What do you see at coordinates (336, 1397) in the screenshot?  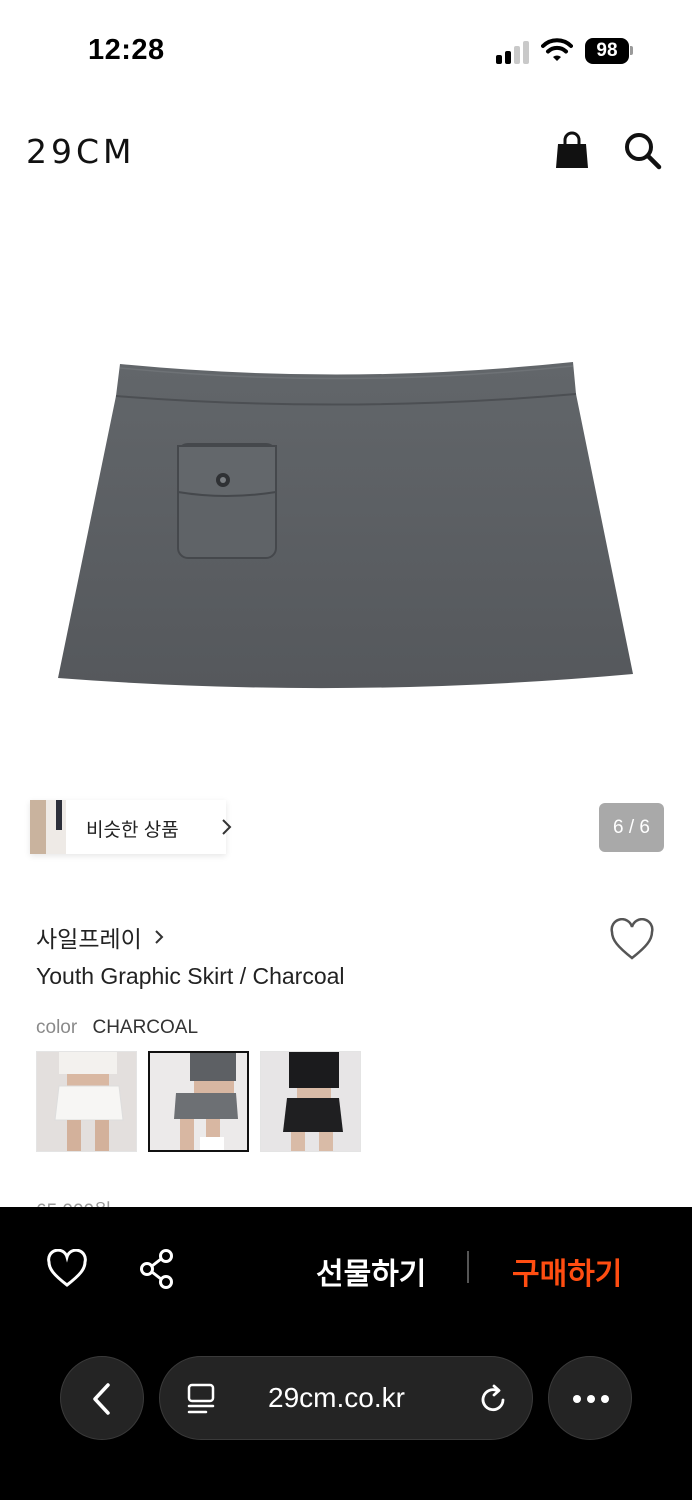 I see `url-text: 29cm.co.kr` at bounding box center [336, 1397].